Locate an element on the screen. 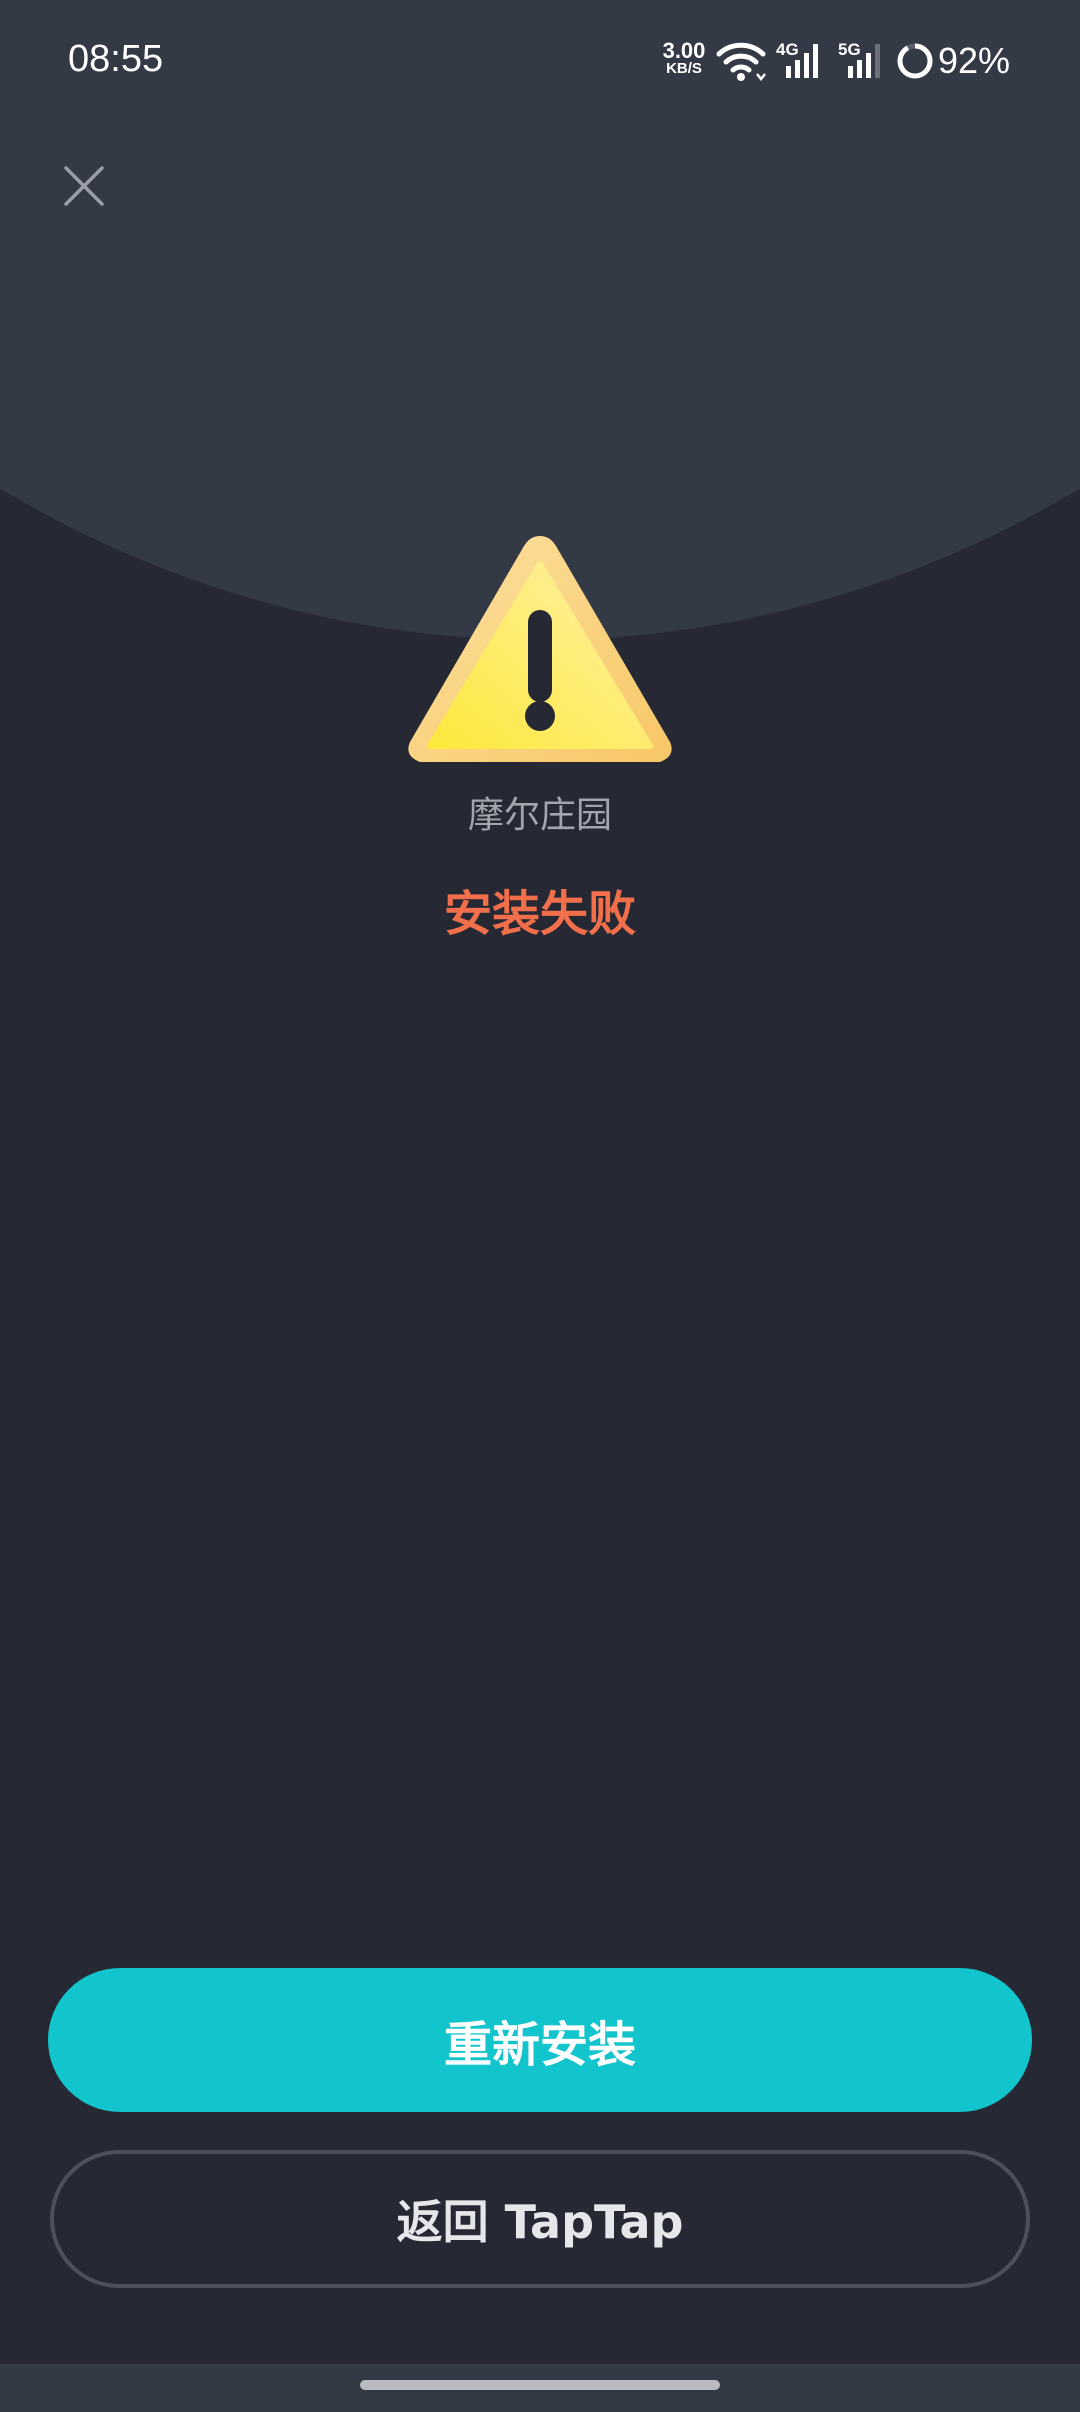 The image size is (1080, 2412). install-status-message: 安装失败 is located at coordinates (539, 914).